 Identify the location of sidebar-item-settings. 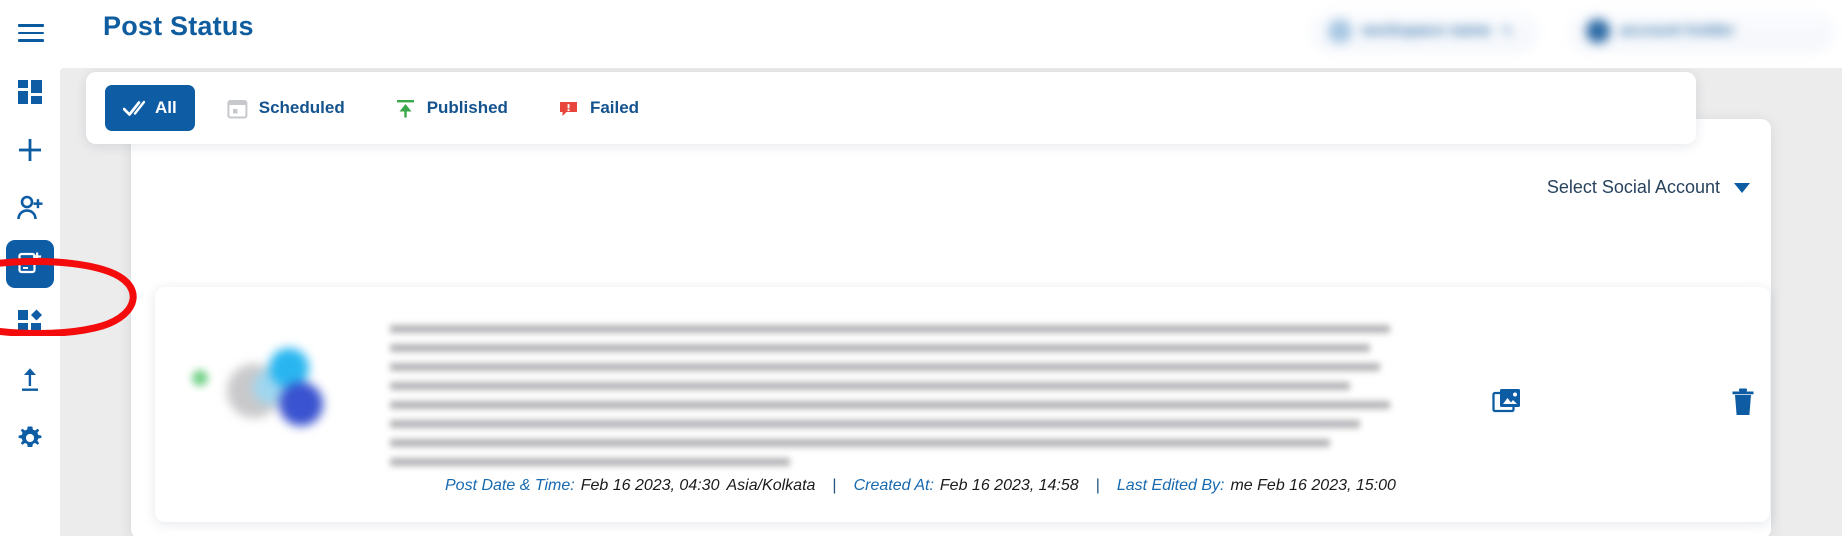
(30, 438).